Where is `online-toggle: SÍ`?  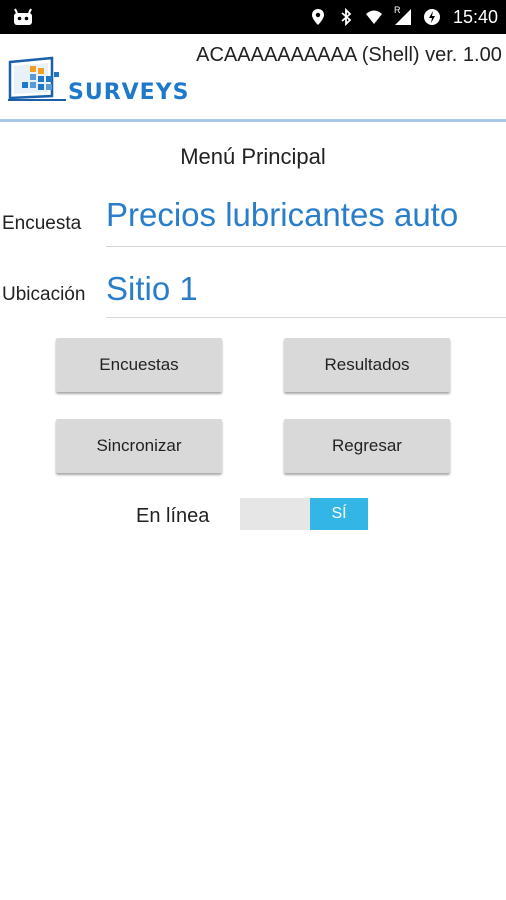 online-toggle: SÍ is located at coordinates (304, 514).